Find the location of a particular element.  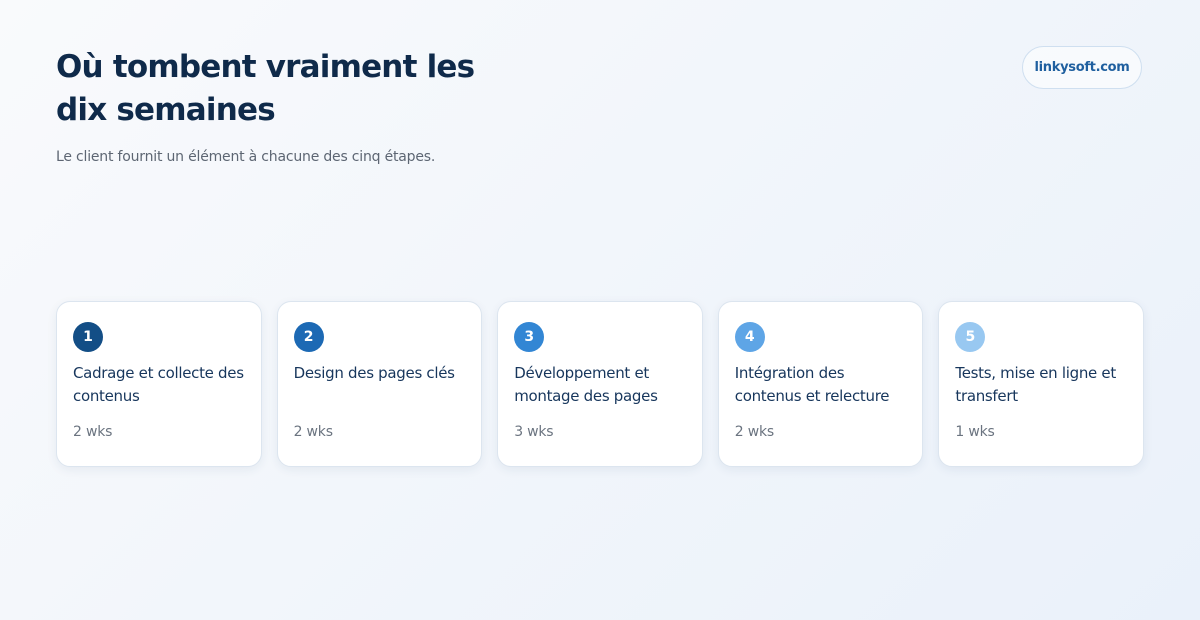

step-duration: 1 wks is located at coordinates (975, 432).